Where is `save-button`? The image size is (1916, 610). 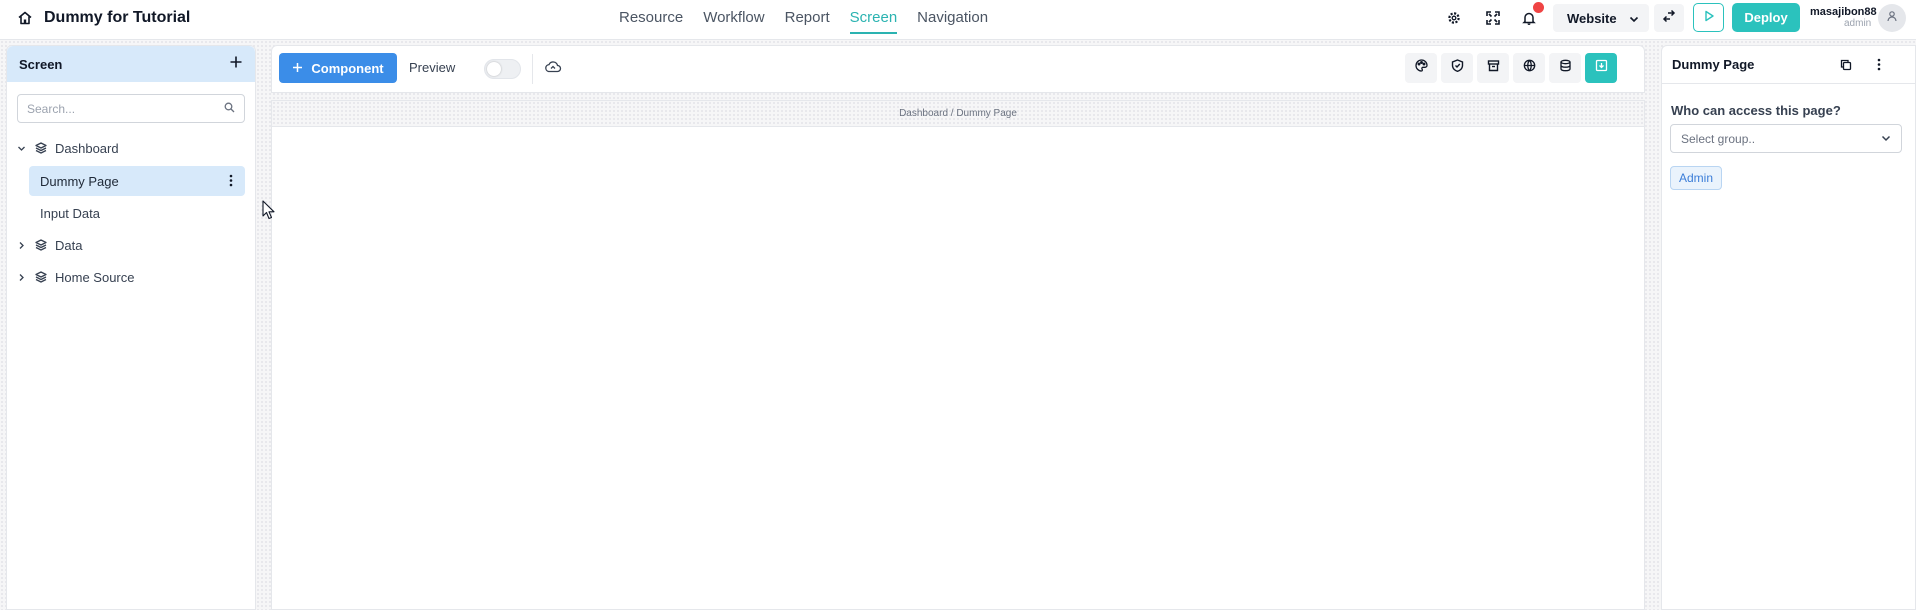 save-button is located at coordinates (1601, 68).